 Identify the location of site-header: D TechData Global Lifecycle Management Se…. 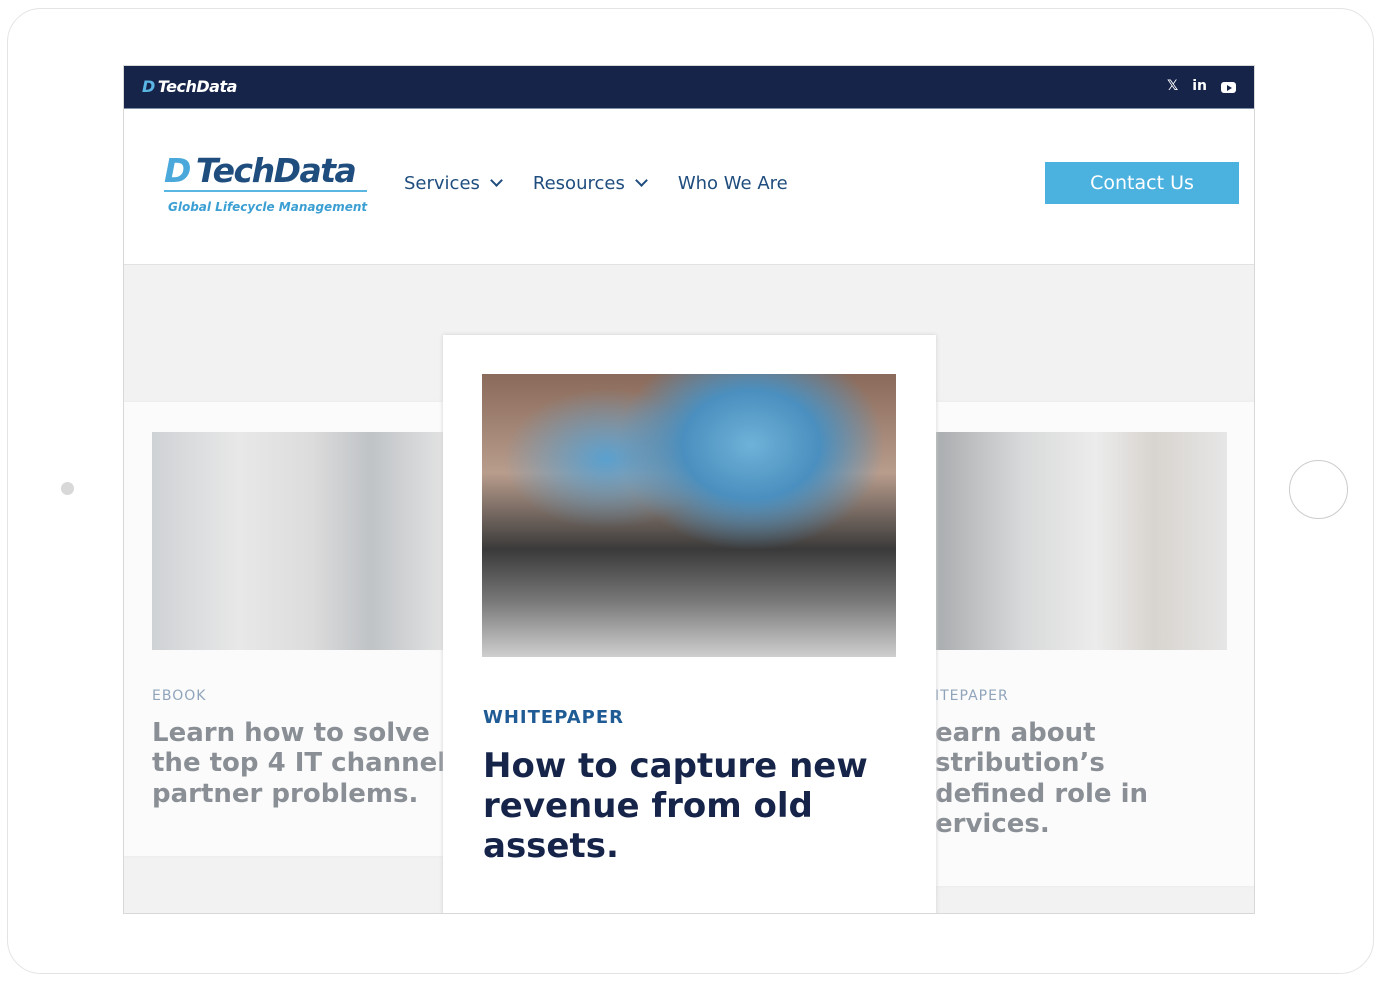
(689, 187).